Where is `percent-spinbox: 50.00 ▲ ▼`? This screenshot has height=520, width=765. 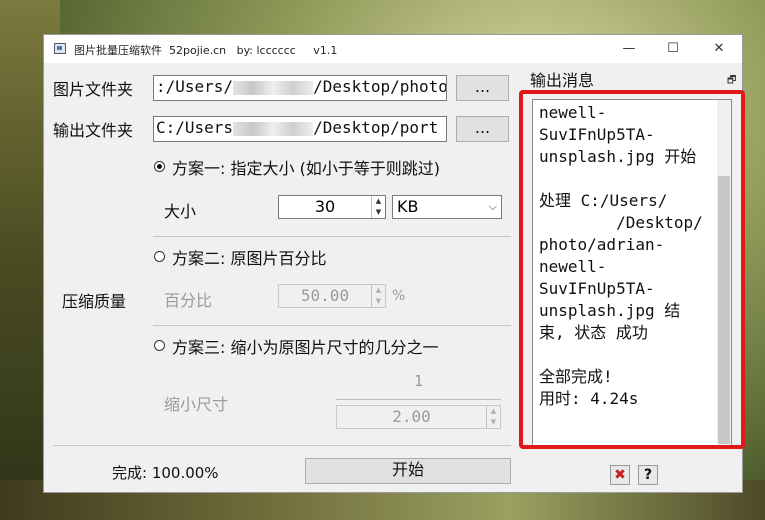
percent-spinbox: 50.00 ▲ ▼ is located at coordinates (332, 296).